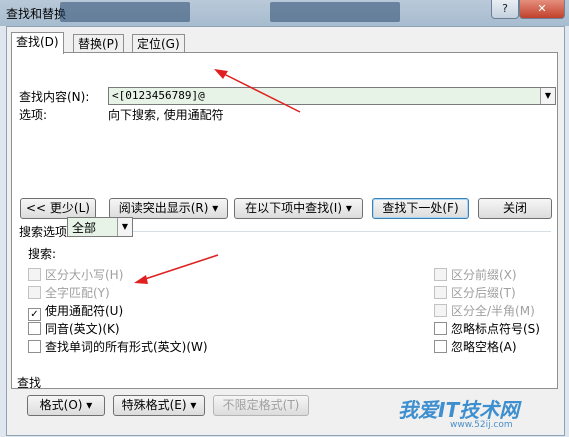 The height and width of the screenshot is (437, 569). I want to click on annotation-arrows, so click(217, 176).